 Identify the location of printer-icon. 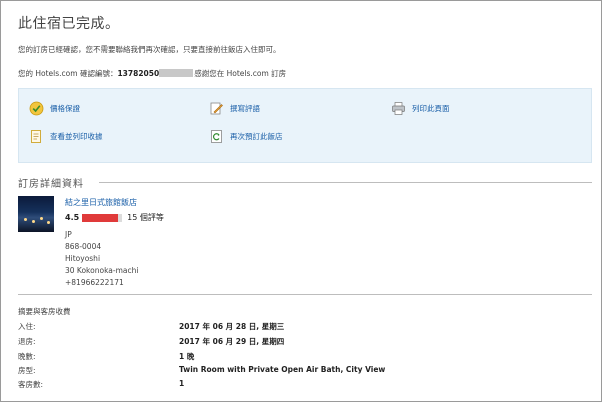
(398, 108).